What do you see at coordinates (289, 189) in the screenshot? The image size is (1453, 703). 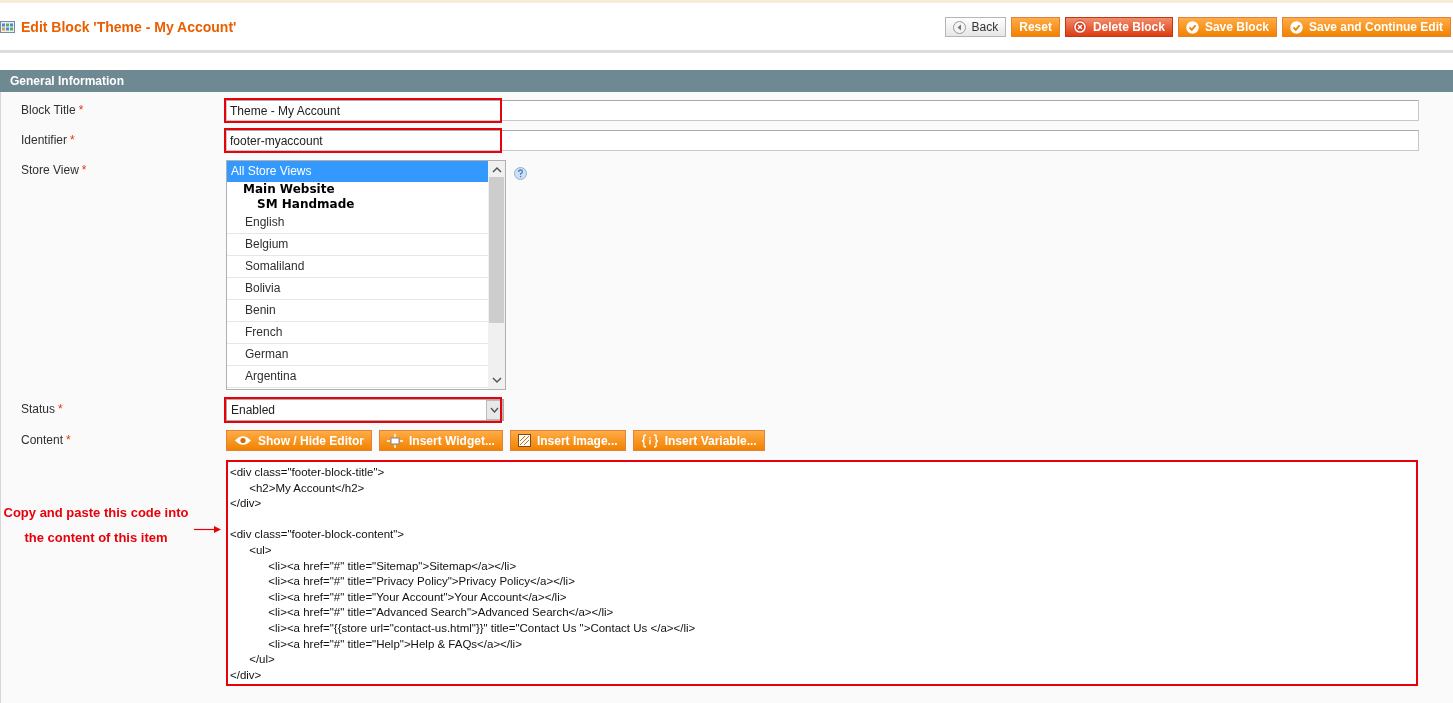 I see `option-group-label: Main Website` at bounding box center [289, 189].